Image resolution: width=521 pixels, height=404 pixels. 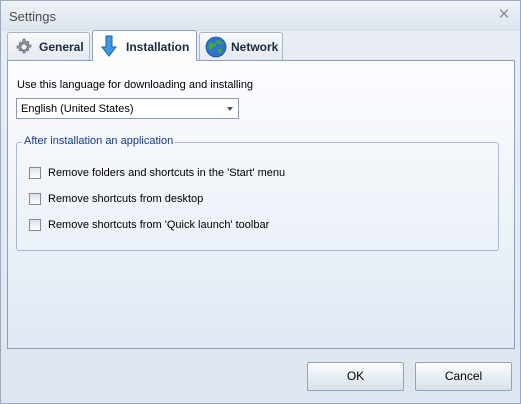 I want to click on ok-button: OK, so click(x=355, y=376).